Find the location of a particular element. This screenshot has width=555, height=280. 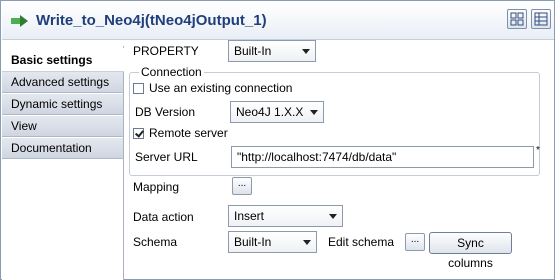

property-select: Built-In is located at coordinates (272, 51).